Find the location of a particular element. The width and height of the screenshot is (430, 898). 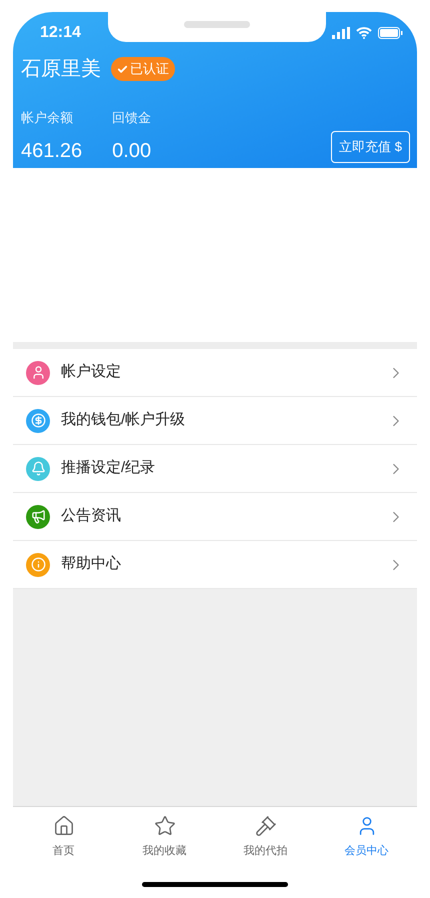

gavel-icon is located at coordinates (265, 826).